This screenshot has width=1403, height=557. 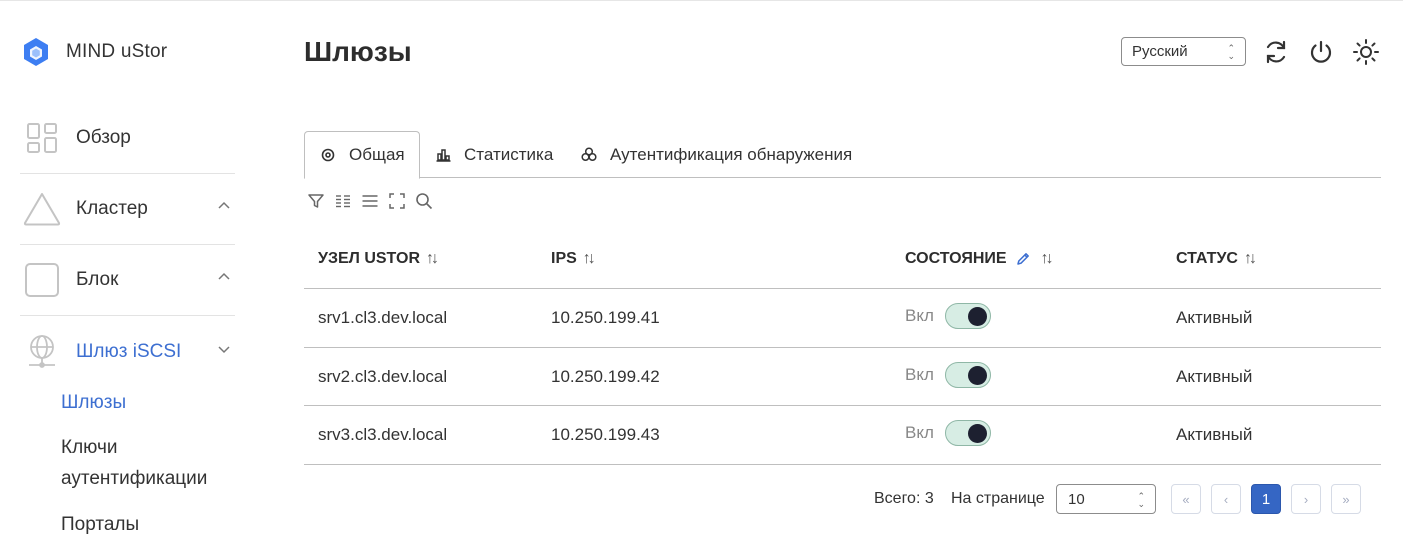 What do you see at coordinates (443, 155) in the screenshot?
I see `bar-chart-icon` at bounding box center [443, 155].